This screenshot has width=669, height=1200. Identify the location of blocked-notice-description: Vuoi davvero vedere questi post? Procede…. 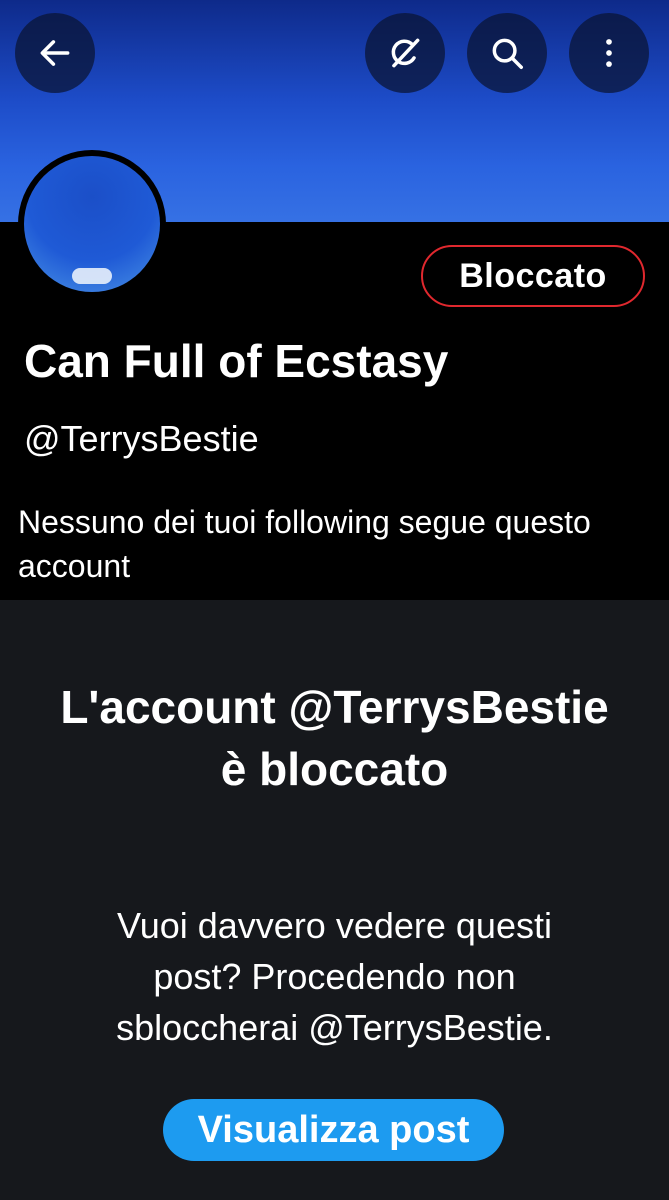
(334, 976).